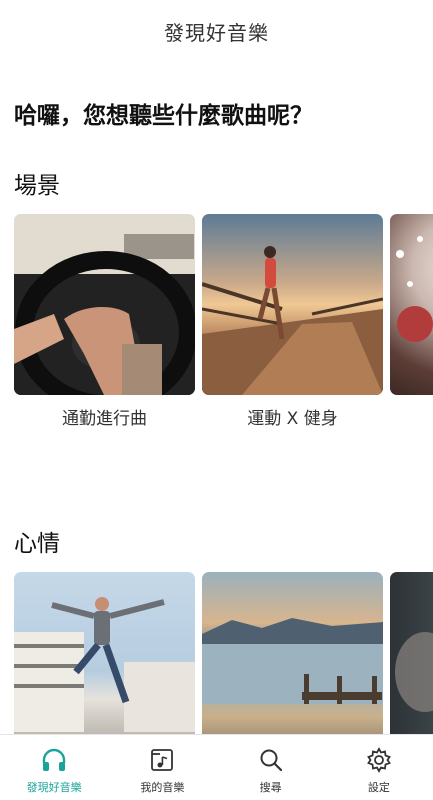  I want to click on tab-settings: 設定, so click(379, 767).